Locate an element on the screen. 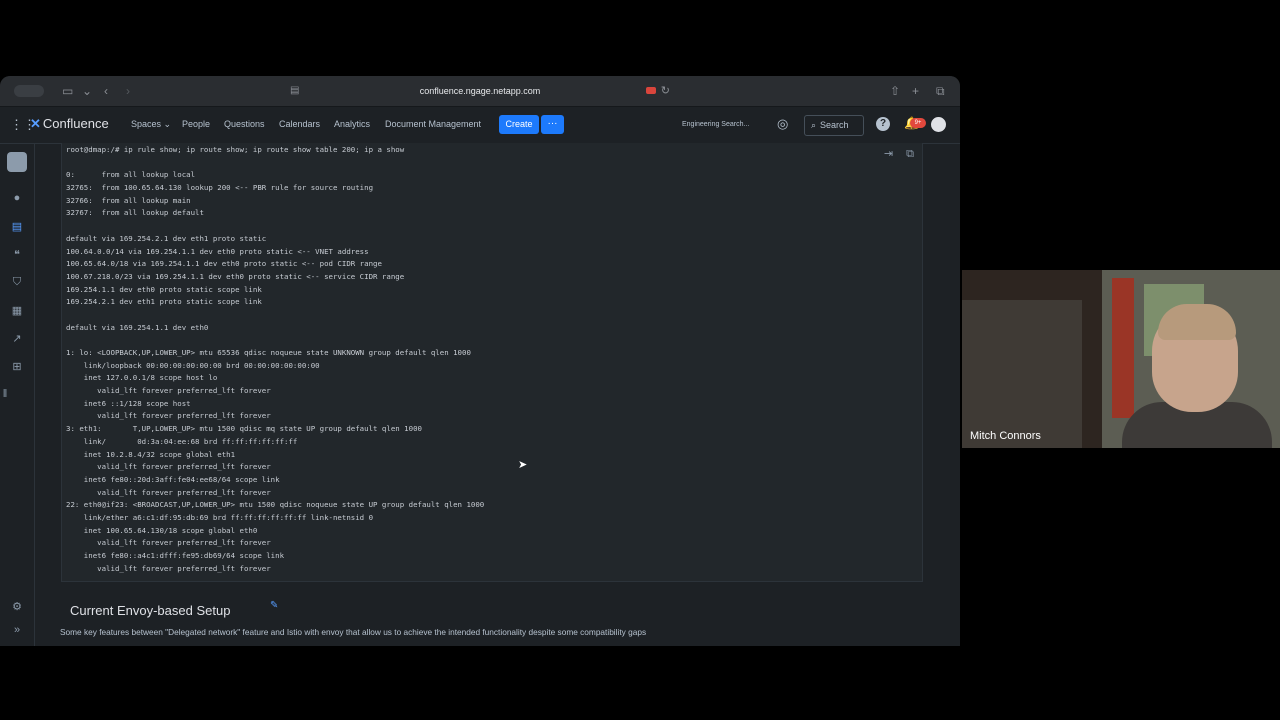 Image resolution: width=1280 pixels, height=720 pixels. search-icon: ⌕ is located at coordinates (814, 125).